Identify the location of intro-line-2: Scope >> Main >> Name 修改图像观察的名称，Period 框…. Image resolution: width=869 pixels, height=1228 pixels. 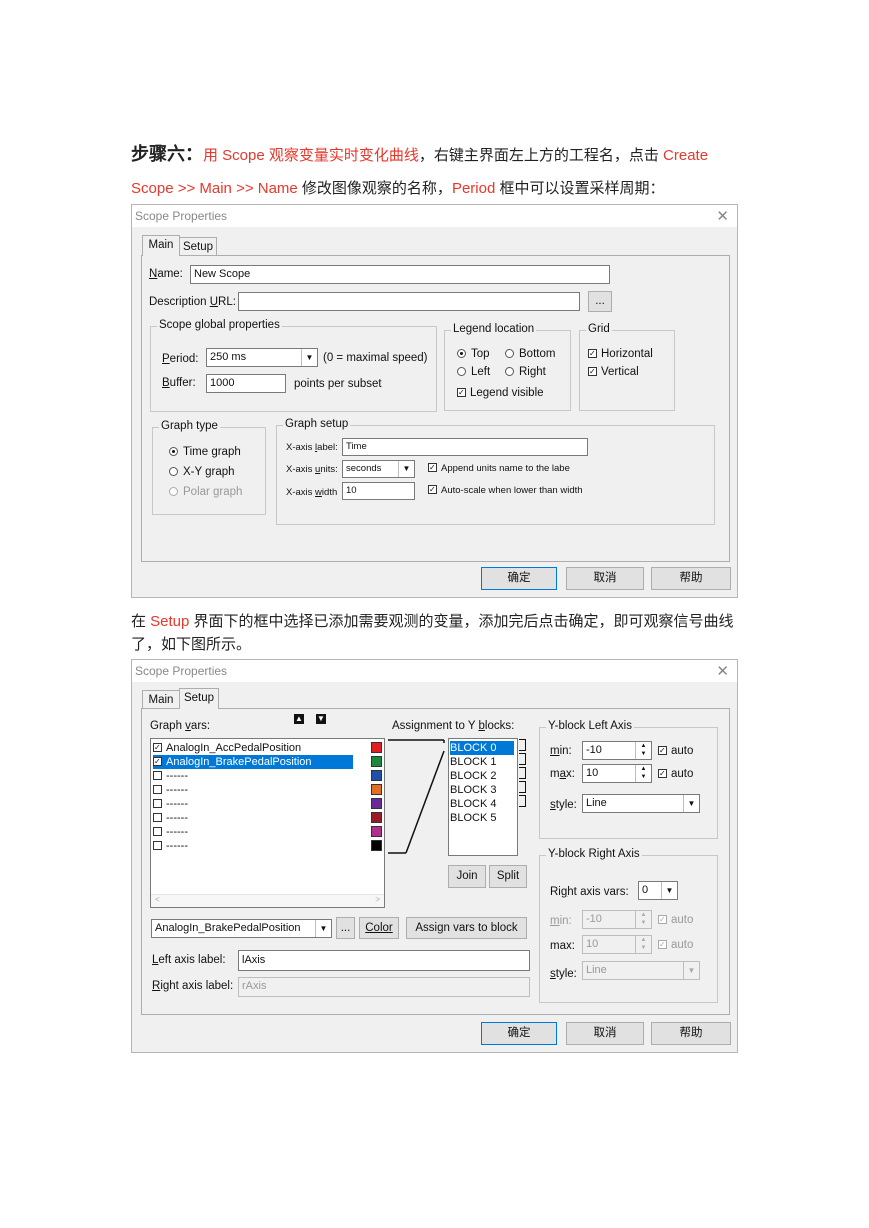
(436, 187).